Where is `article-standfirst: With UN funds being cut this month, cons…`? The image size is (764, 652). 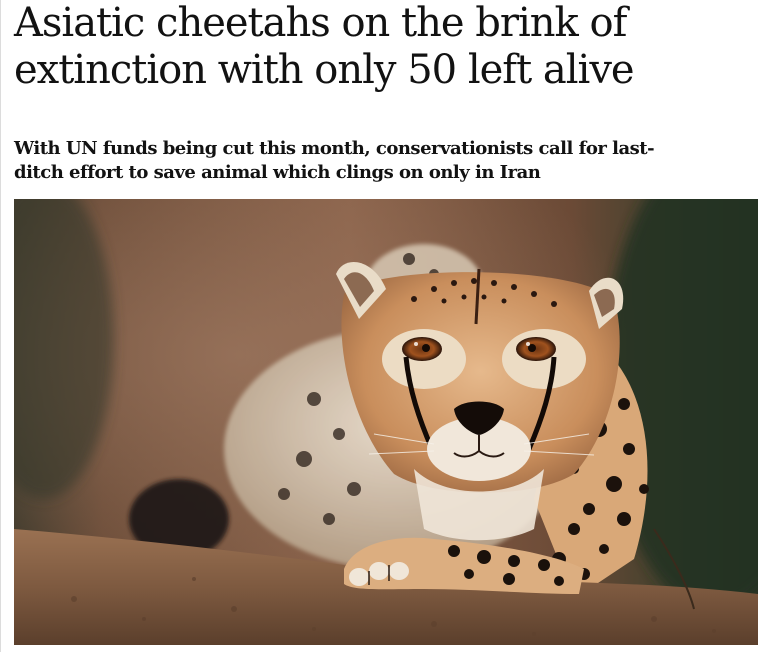 article-standfirst: With UN funds being cut this month, cons… is located at coordinates (334, 160).